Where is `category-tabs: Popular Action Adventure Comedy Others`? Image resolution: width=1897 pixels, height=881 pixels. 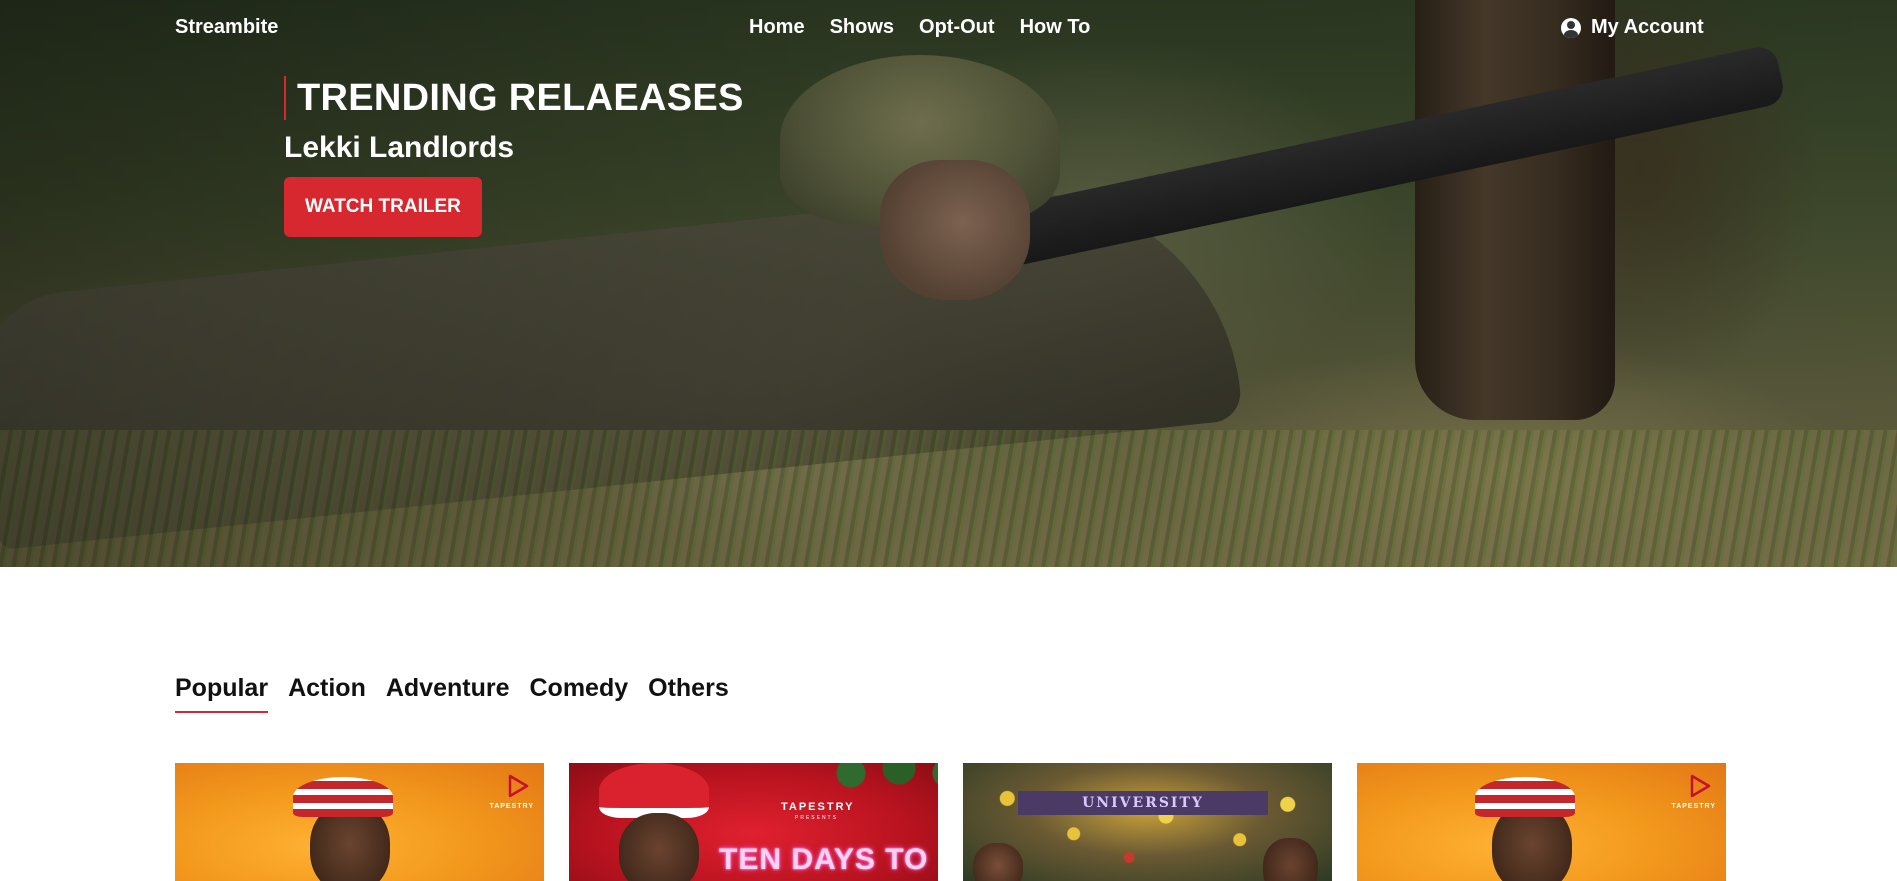
category-tabs: Popular Action Adventure Comedy Others is located at coordinates (452, 693).